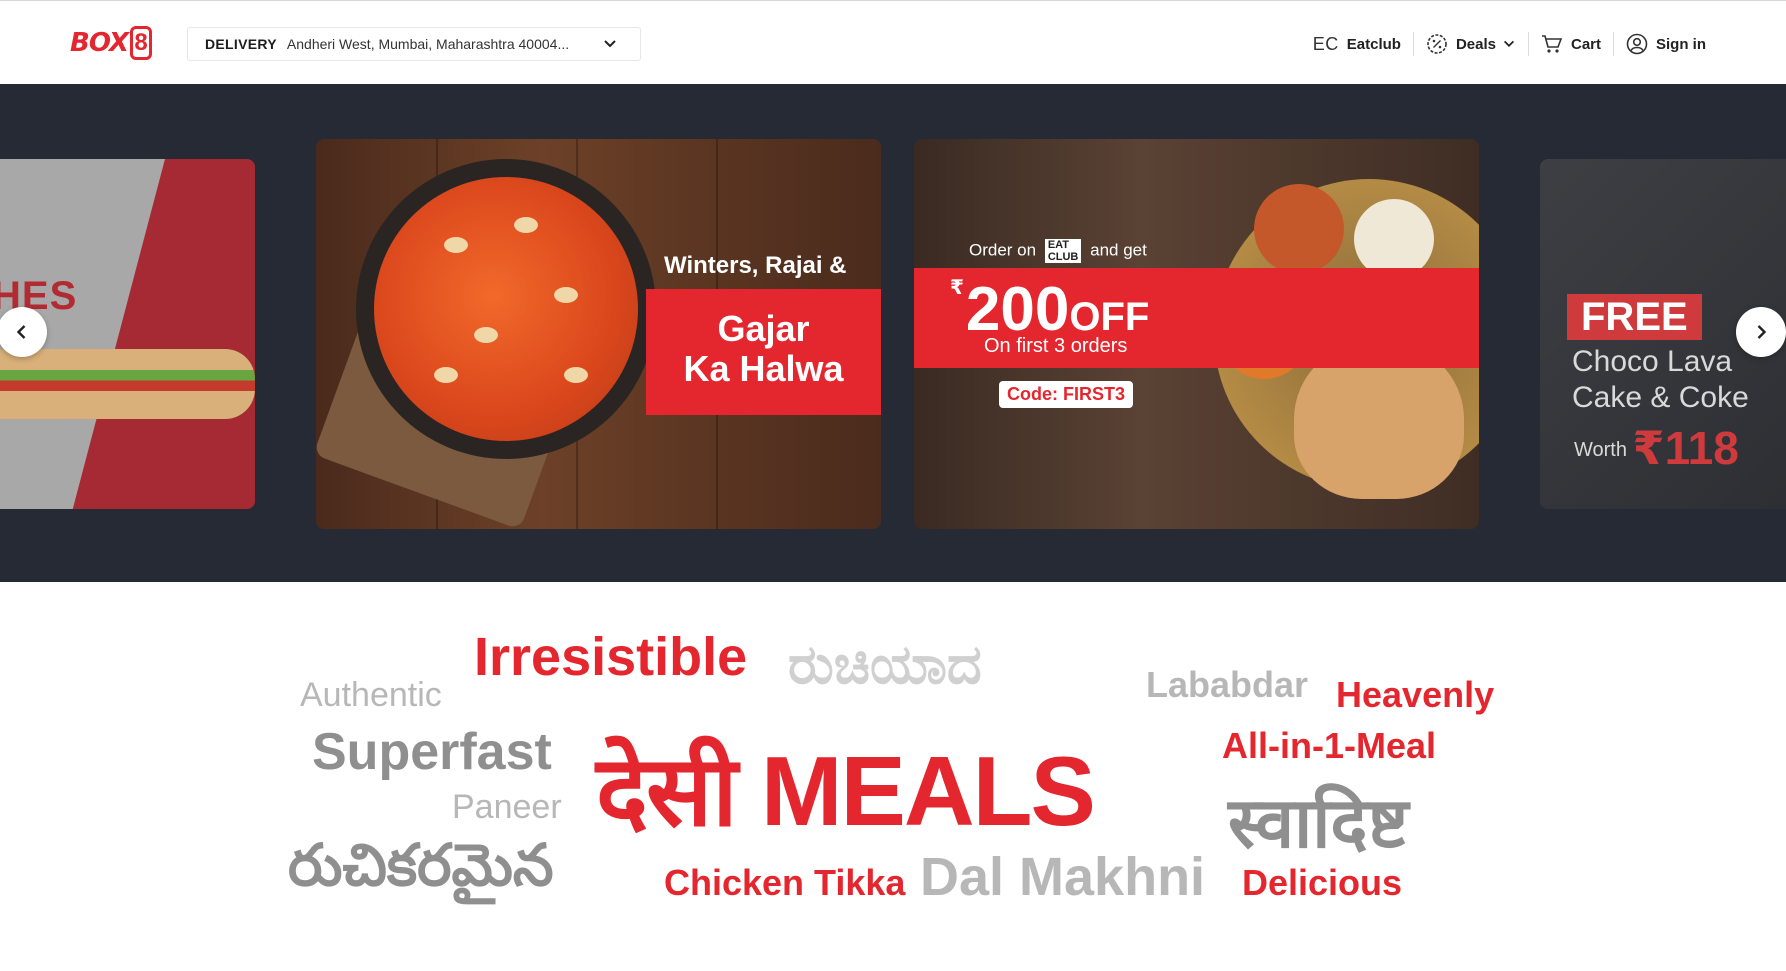 This screenshot has width=1786, height=971. Describe the element at coordinates (763, 368) in the screenshot. I see `slide-halwa-line3: Ka Halwa` at that location.